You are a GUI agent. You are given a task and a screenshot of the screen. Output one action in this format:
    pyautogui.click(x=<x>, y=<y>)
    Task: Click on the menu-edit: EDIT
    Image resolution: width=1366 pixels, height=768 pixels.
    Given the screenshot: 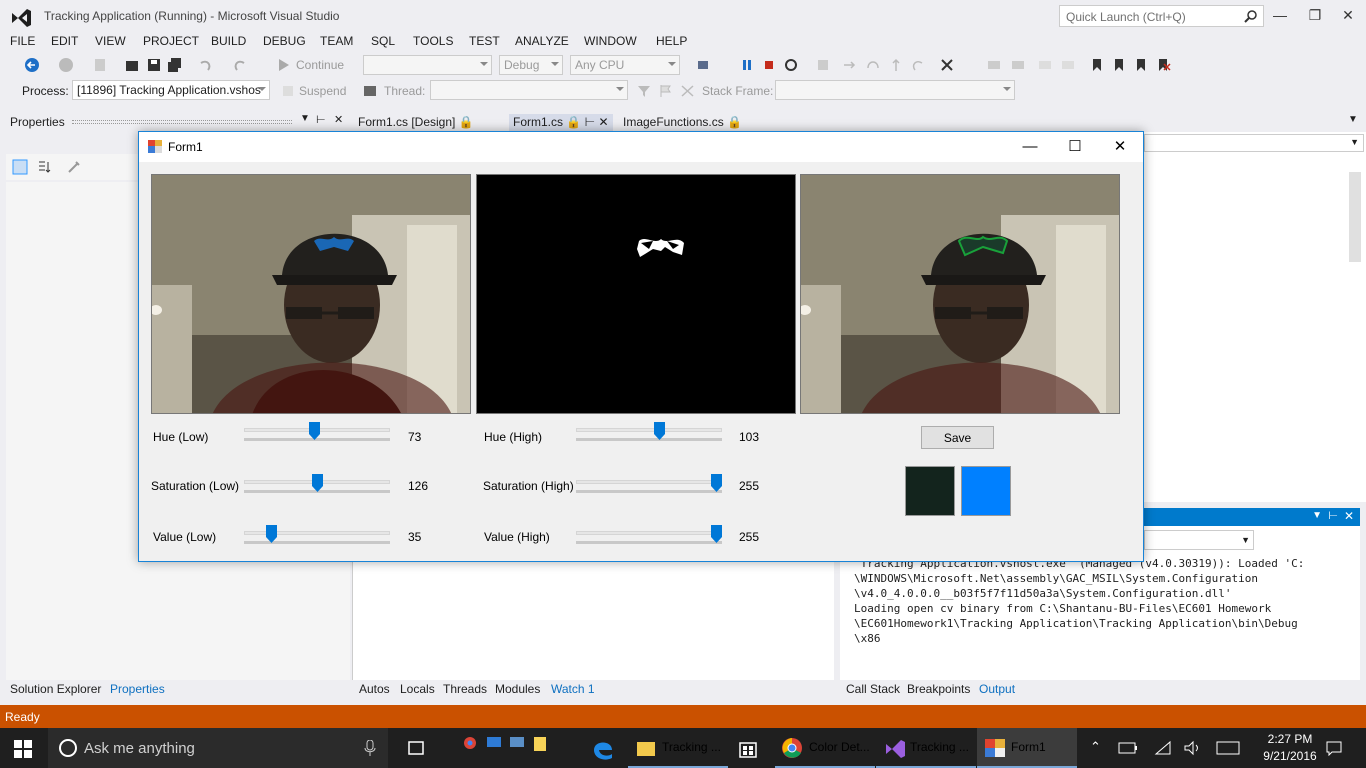 What is the action you would take?
    pyautogui.click(x=64, y=41)
    